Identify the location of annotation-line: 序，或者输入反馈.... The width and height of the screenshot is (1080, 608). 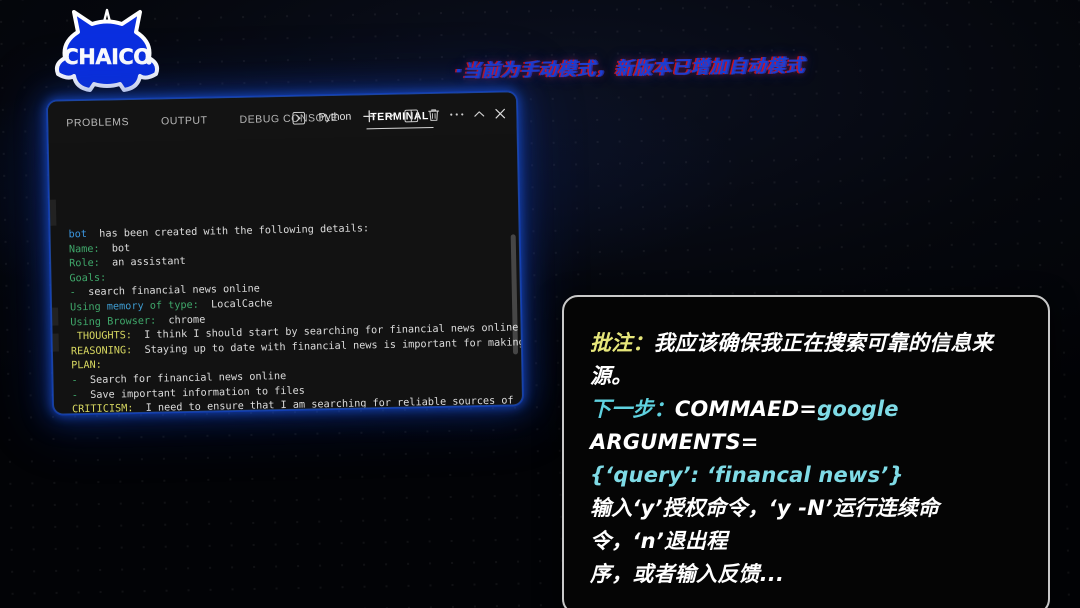
(807, 574).